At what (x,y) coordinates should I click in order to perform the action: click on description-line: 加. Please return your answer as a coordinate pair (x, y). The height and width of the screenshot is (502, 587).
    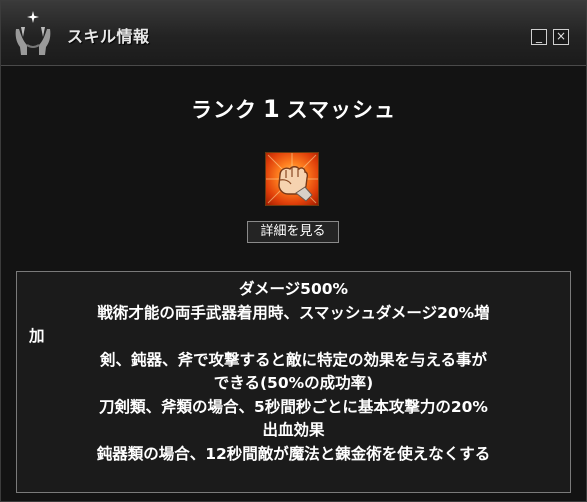
    Looking at the image, I should click on (37, 336).